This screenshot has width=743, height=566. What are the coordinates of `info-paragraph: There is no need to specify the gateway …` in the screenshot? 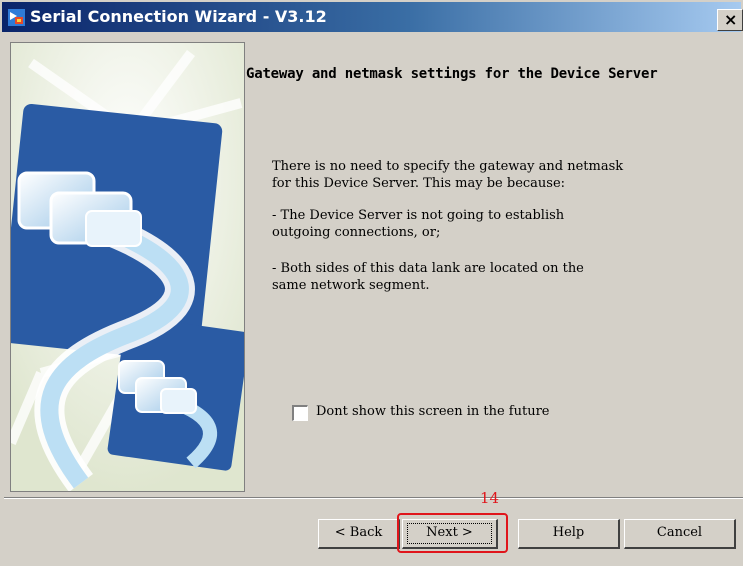 It's located at (447, 175).